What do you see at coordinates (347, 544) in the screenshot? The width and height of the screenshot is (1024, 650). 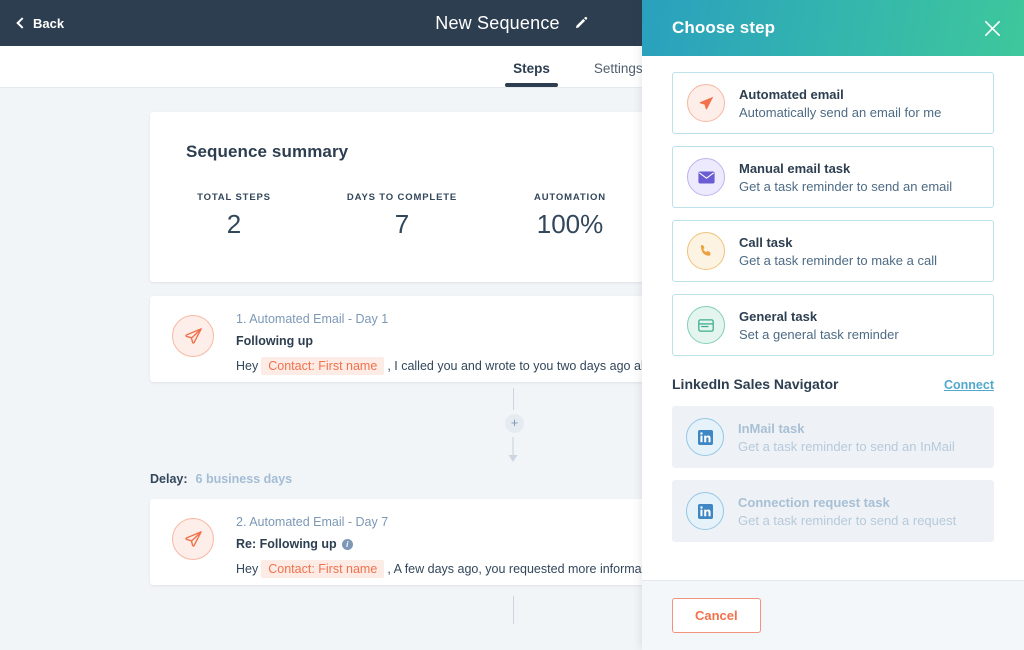 I see `info-icon: i` at bounding box center [347, 544].